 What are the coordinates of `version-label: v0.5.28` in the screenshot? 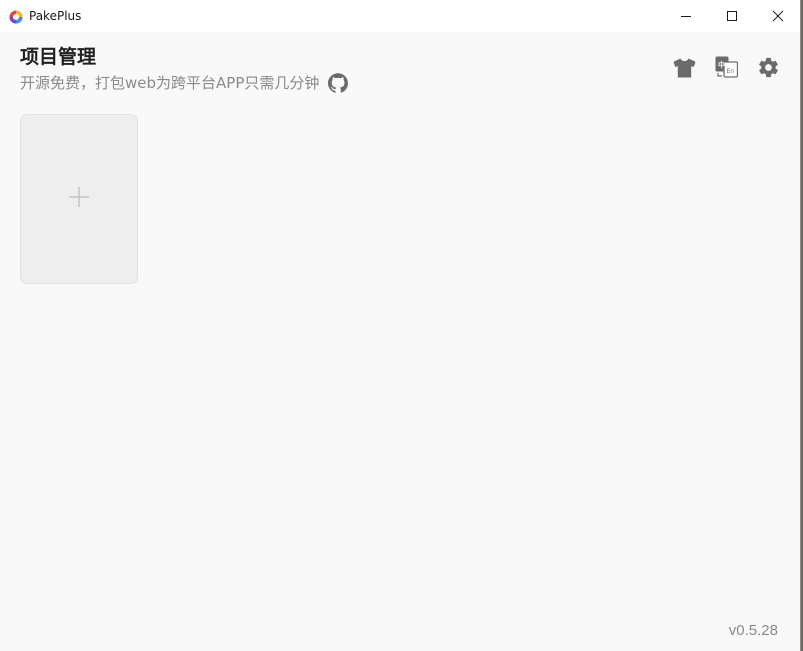 It's located at (753, 630).